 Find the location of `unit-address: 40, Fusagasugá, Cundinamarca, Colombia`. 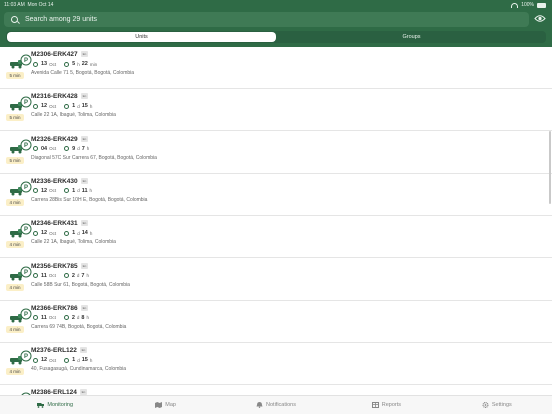

unit-address: 40, Fusagasugá, Cundinamarca, Colombia is located at coordinates (79, 369).